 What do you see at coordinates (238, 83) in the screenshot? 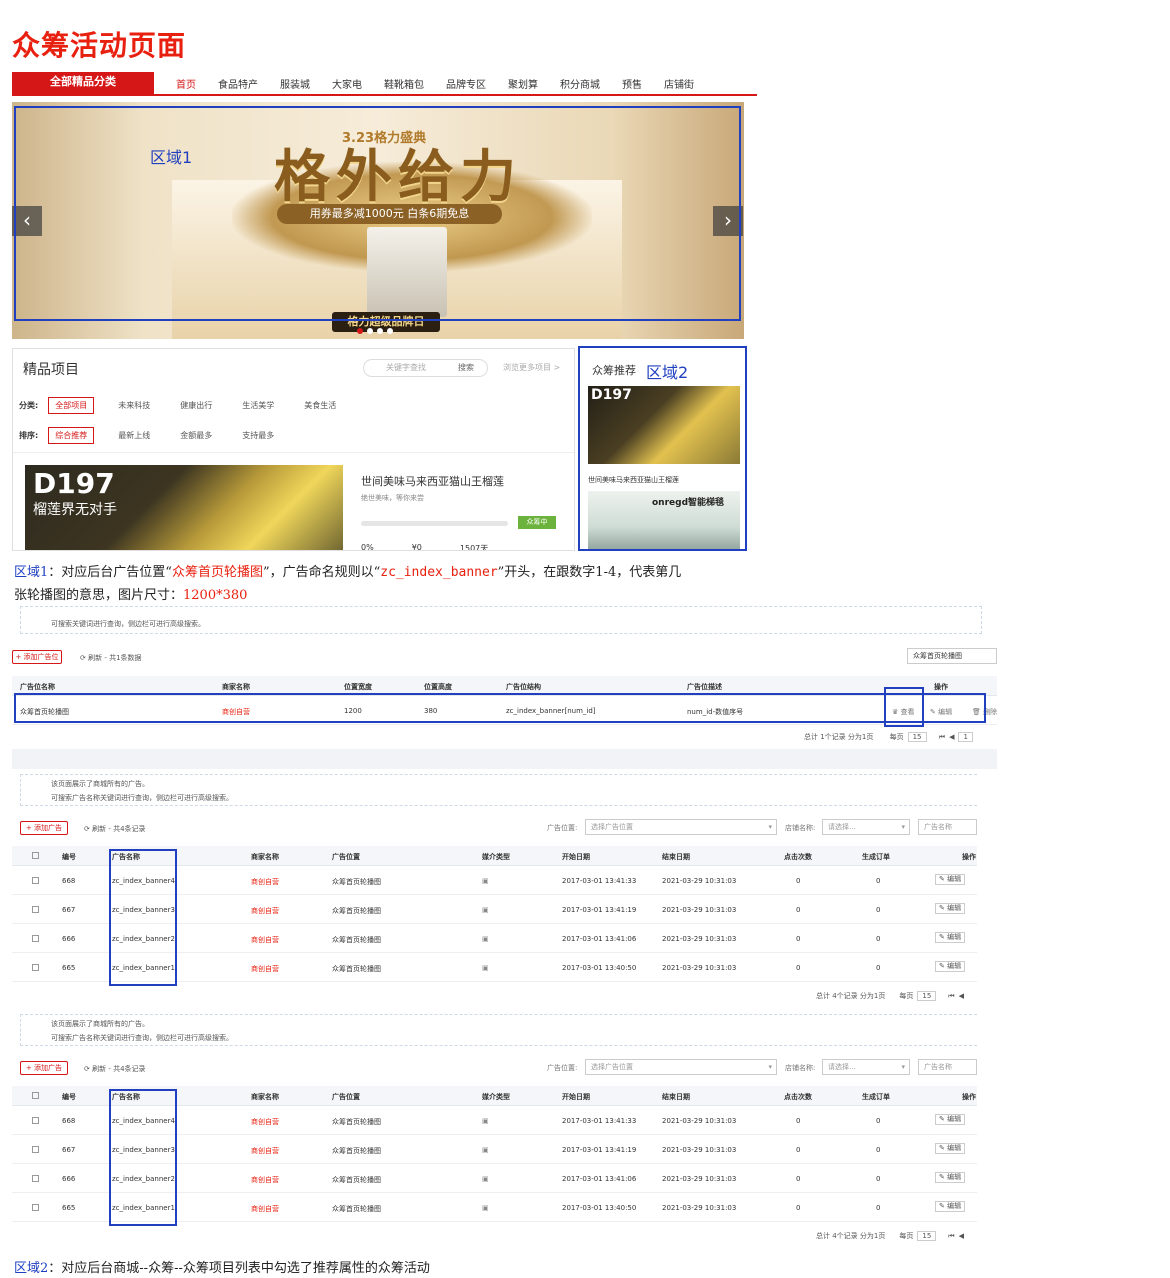
I see `nav-item: 食品特产` at bounding box center [238, 83].